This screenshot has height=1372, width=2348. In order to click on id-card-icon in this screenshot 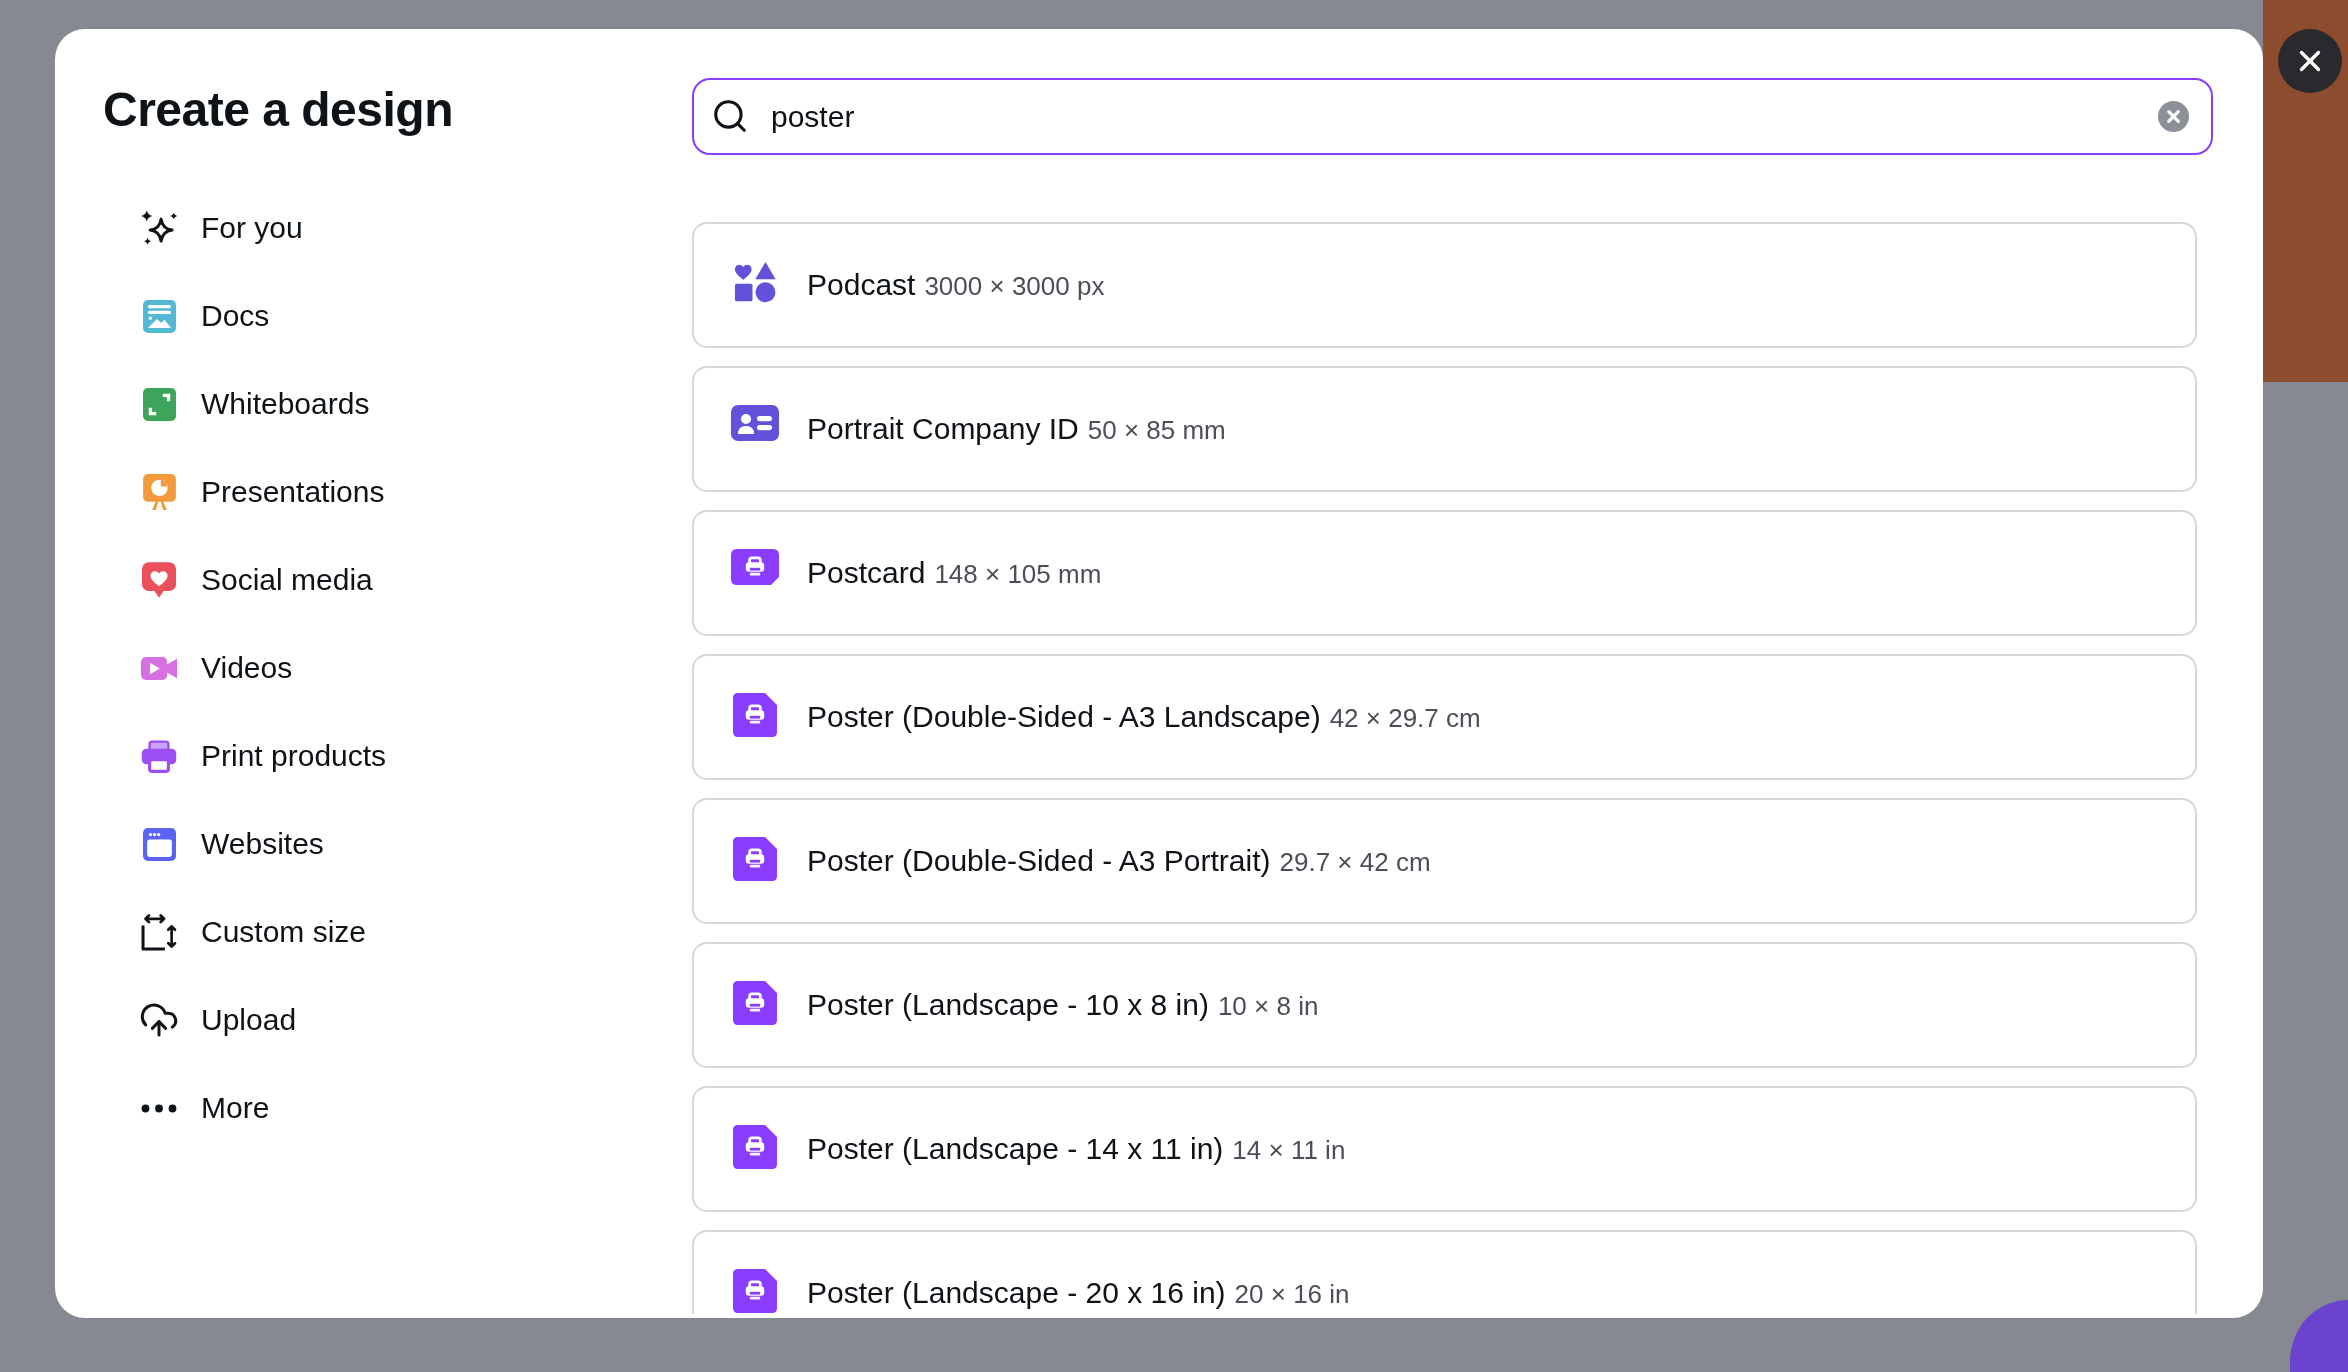, I will do `click(755, 423)`.